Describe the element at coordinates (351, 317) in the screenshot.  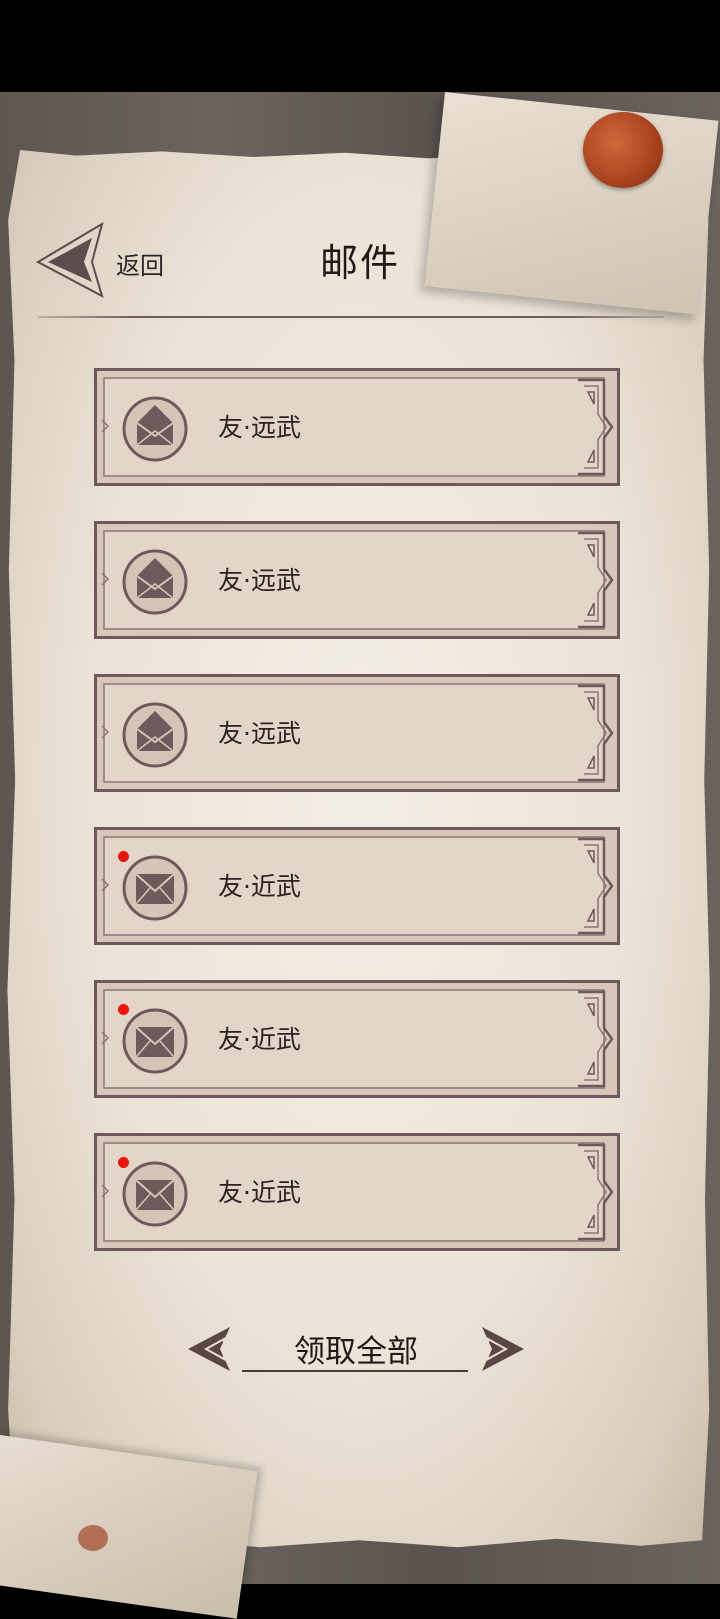
I see `header-divider` at that location.